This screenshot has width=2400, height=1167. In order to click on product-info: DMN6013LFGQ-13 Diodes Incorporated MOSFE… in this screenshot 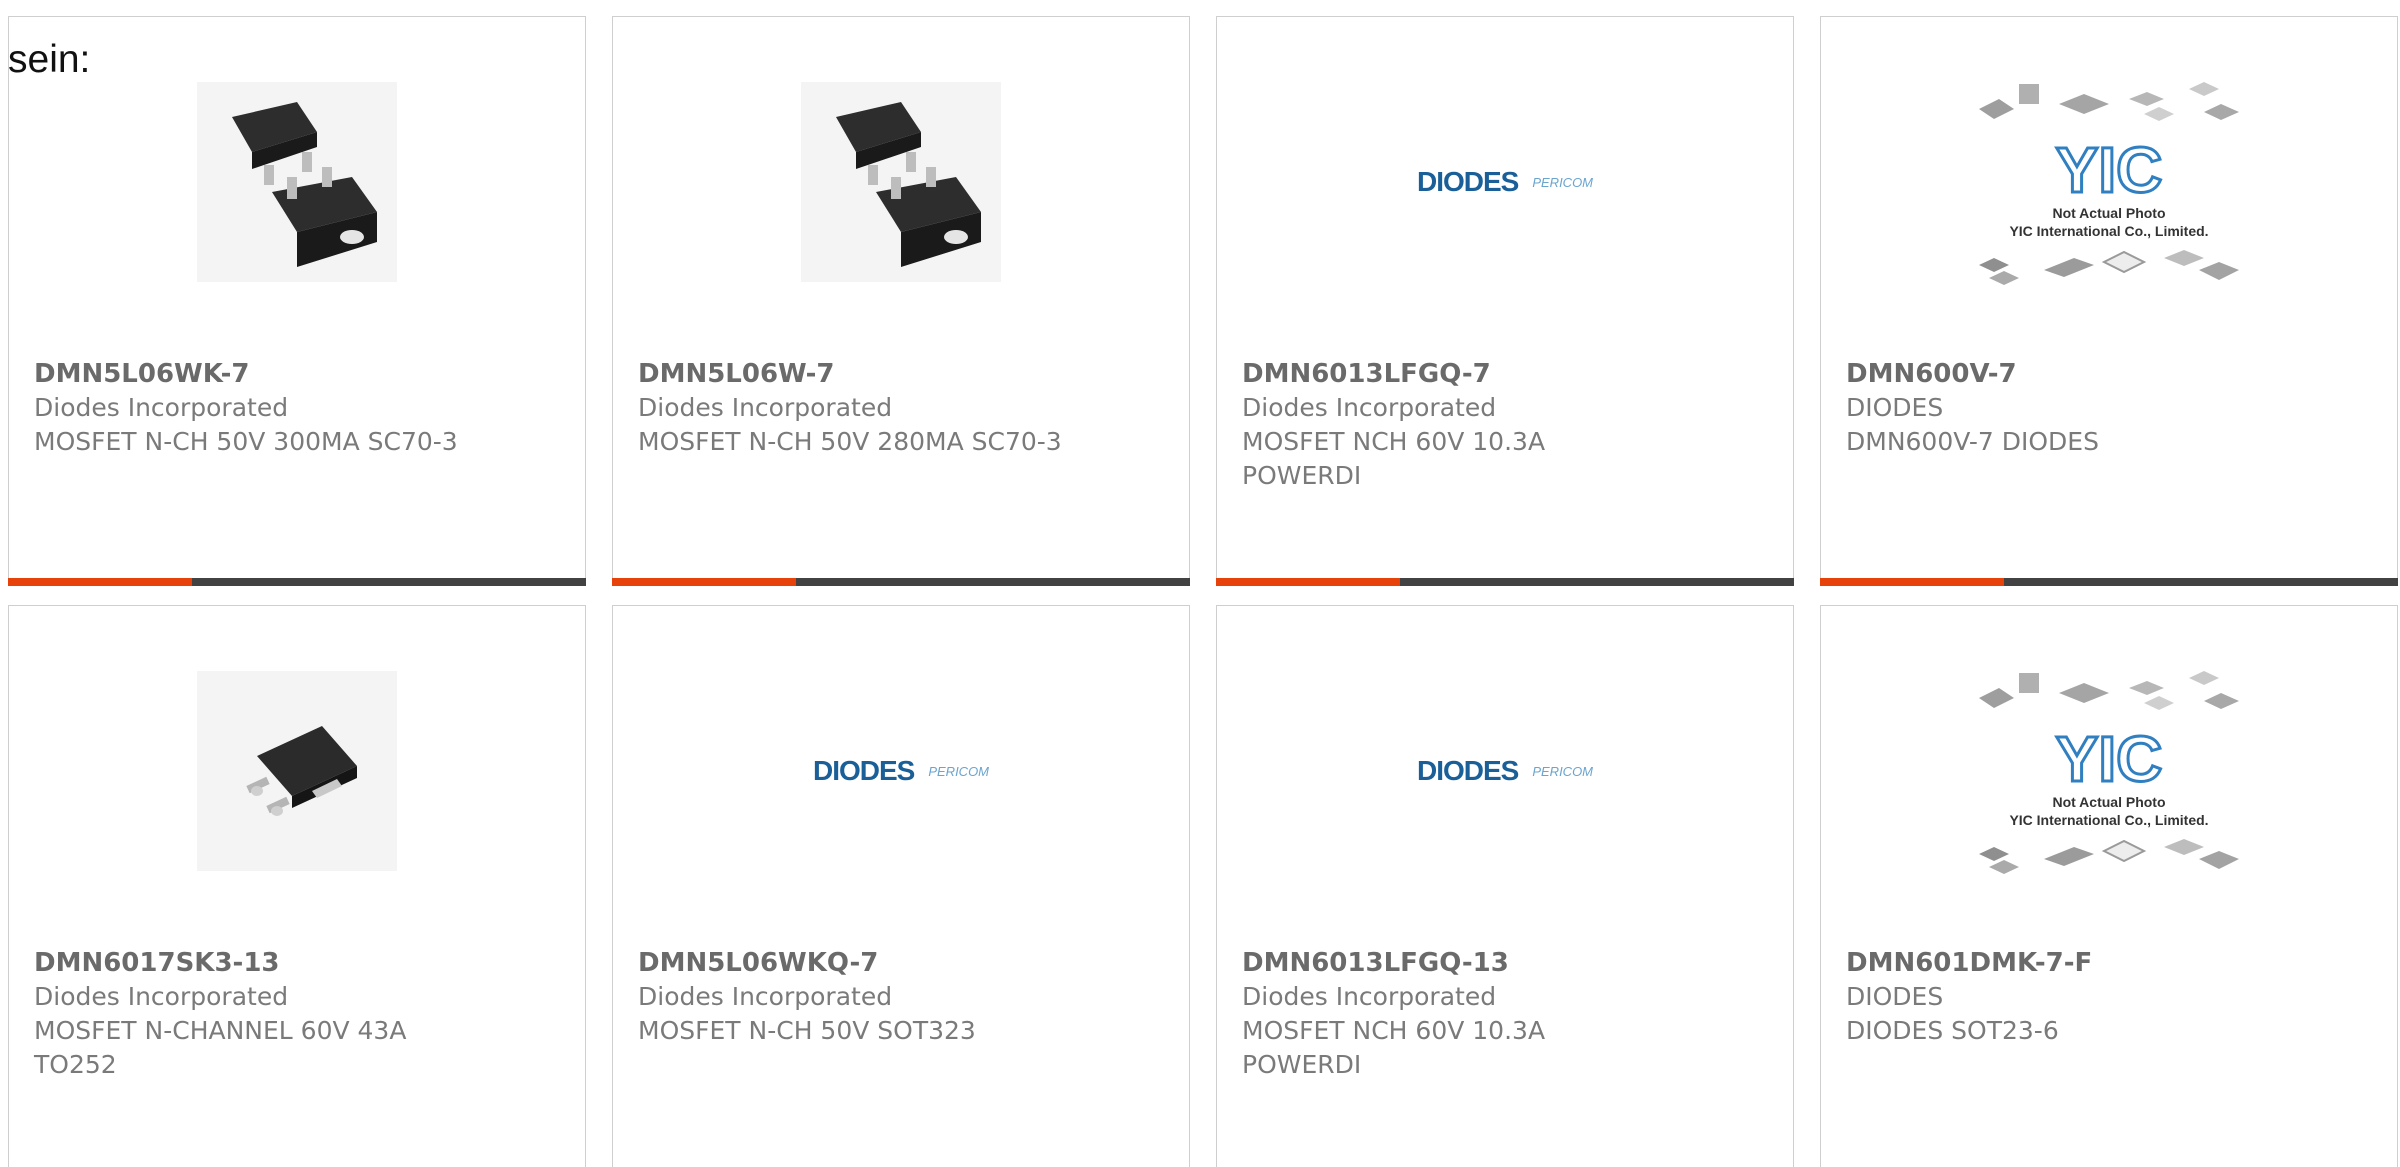, I will do `click(1457, 1014)`.